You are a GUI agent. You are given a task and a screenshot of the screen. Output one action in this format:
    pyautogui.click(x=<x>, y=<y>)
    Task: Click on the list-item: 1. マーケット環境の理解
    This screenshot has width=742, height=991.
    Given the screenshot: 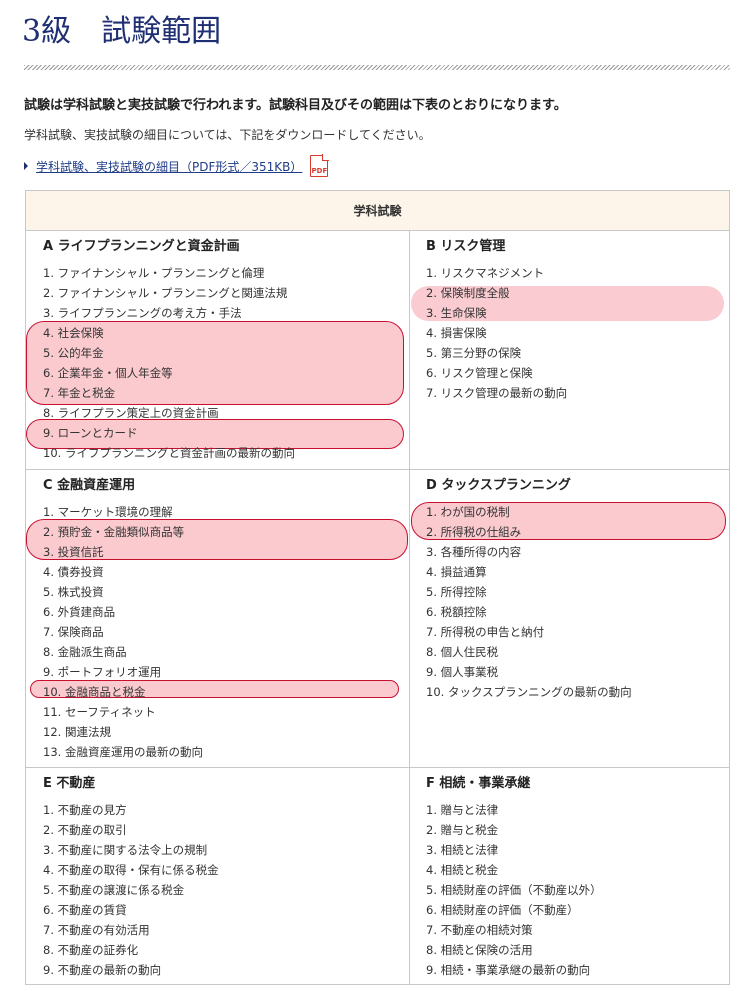 What is the action you would take?
    pyautogui.click(x=108, y=512)
    